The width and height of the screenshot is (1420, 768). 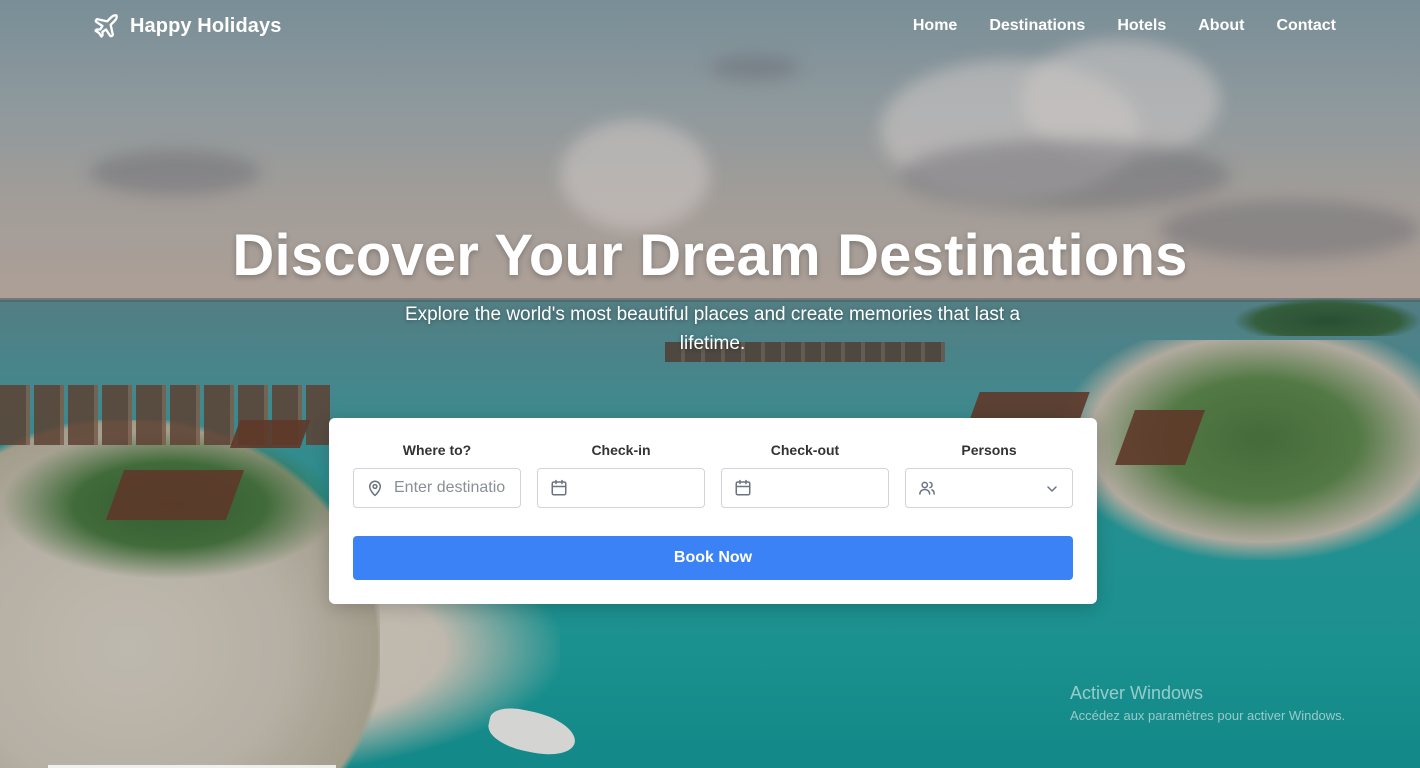 I want to click on persons-field: Persons, so click(x=989, y=475).